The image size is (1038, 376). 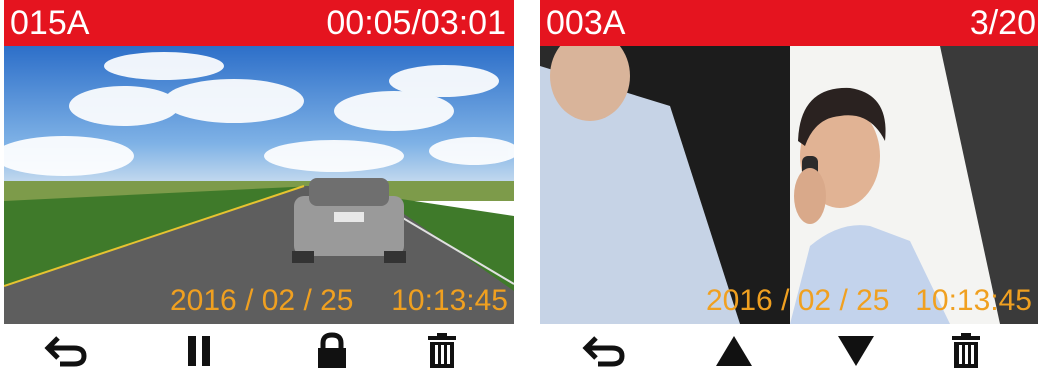 What do you see at coordinates (259, 23) in the screenshot?
I see `header-bar: 015A 00:05/03:01` at bounding box center [259, 23].